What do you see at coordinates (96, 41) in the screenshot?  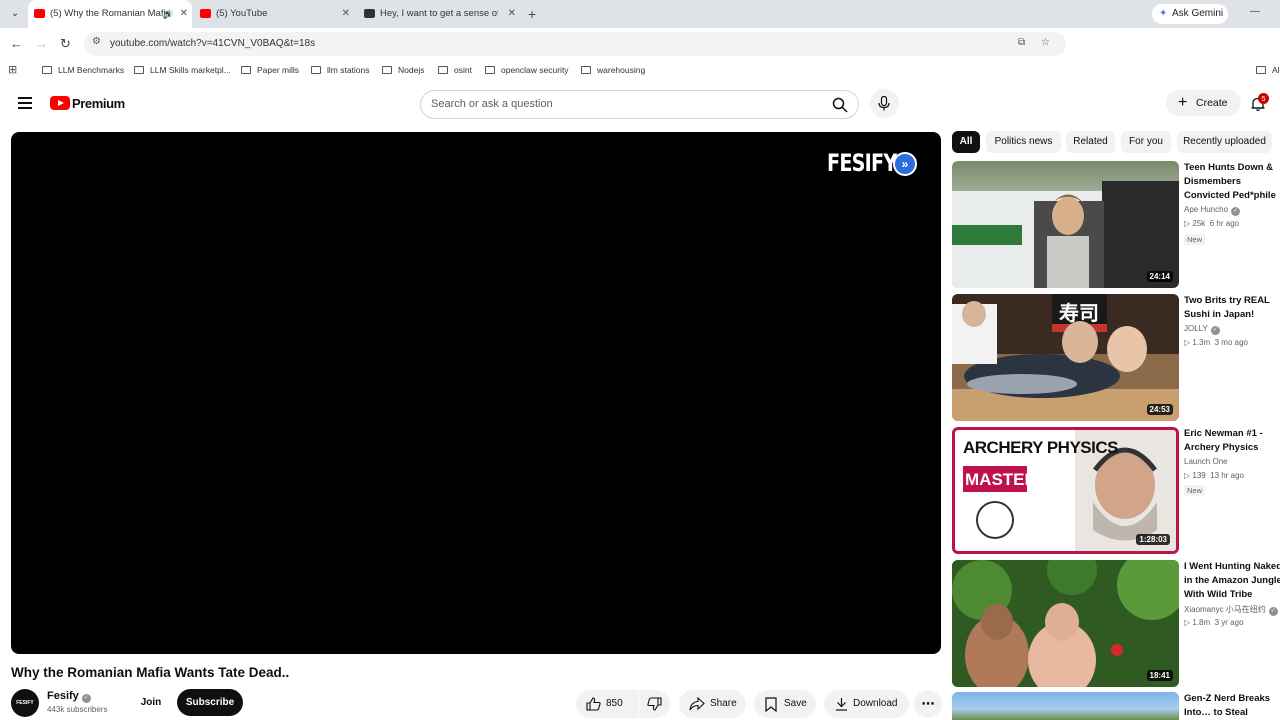 I see `site-info-icon: ⚙` at bounding box center [96, 41].